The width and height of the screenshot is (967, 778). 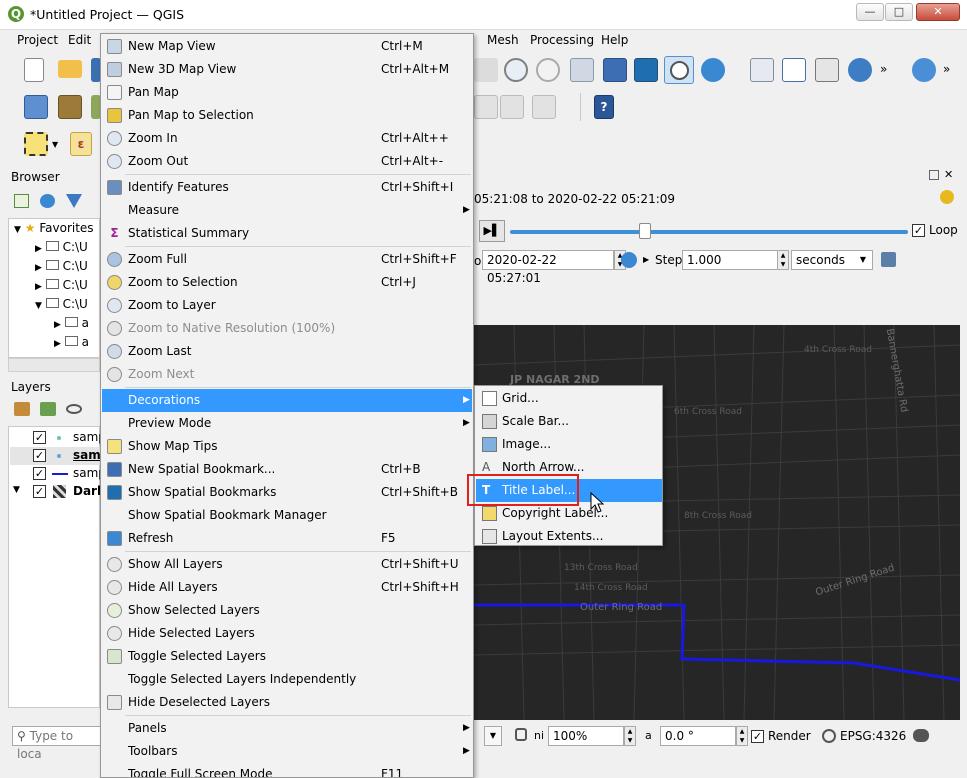 What do you see at coordinates (899, 12) in the screenshot?
I see `maximize-button: □` at bounding box center [899, 12].